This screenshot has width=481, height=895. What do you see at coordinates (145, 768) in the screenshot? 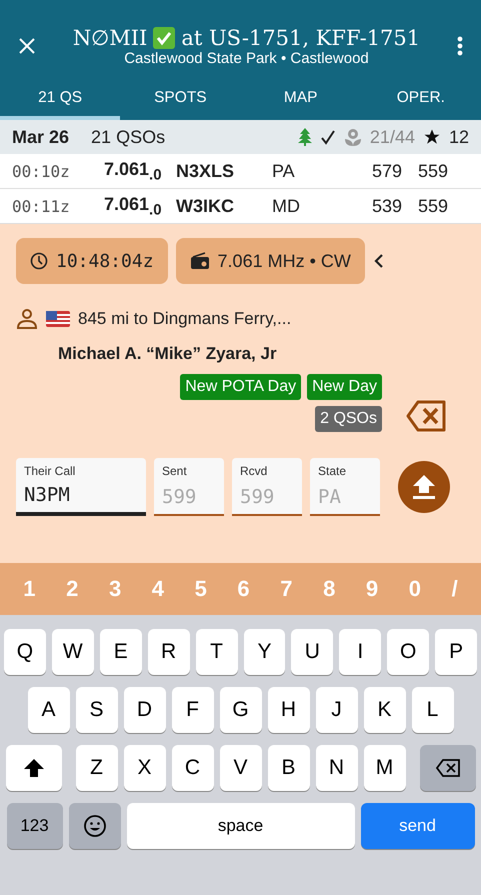
I see `letter-key: X` at bounding box center [145, 768].